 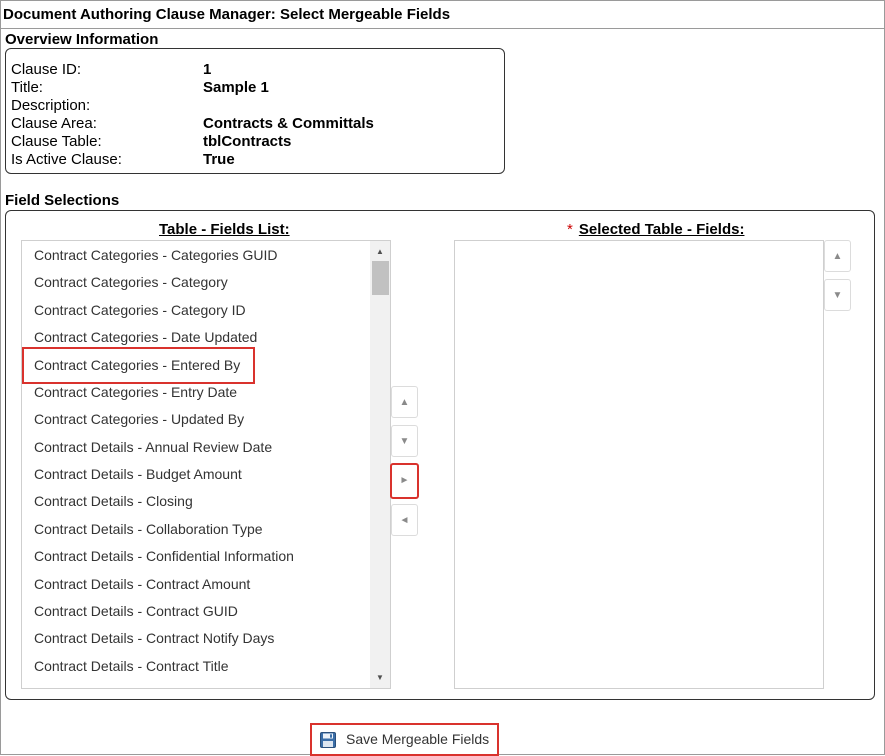 What do you see at coordinates (288, 123) in the screenshot?
I see `overview-value: Contracts & Committals` at bounding box center [288, 123].